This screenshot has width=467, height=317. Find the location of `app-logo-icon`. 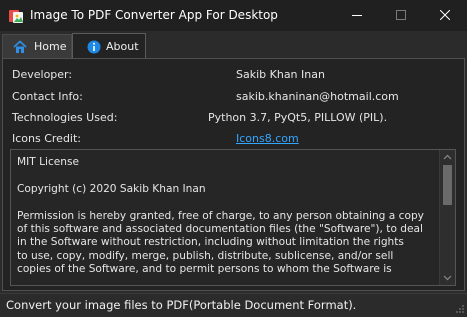

app-logo-icon is located at coordinates (16, 16).